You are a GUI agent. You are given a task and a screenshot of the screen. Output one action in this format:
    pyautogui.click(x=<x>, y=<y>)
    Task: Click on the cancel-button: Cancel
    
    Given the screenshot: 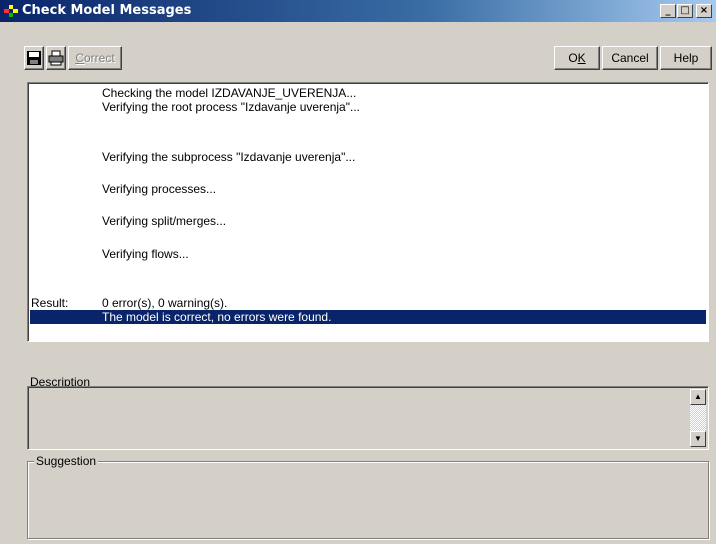 What is the action you would take?
    pyautogui.click(x=630, y=58)
    